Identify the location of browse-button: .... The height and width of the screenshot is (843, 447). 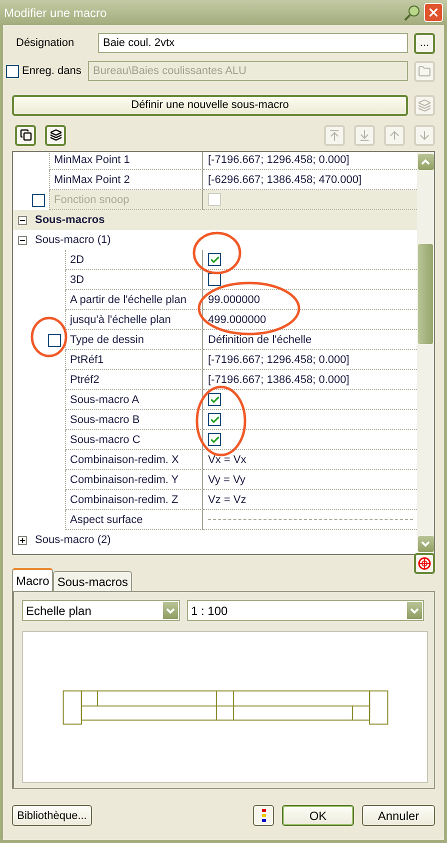
(424, 43).